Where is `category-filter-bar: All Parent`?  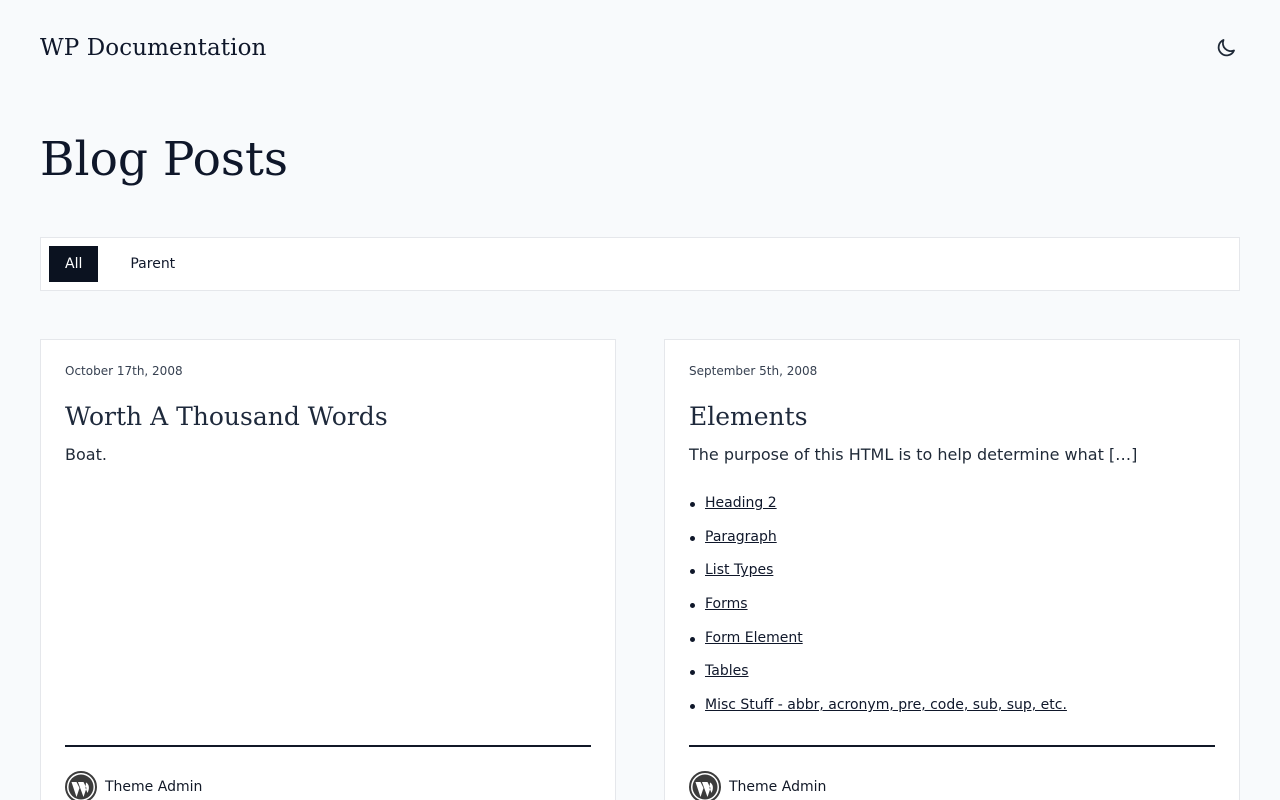
category-filter-bar: All Parent is located at coordinates (640, 264).